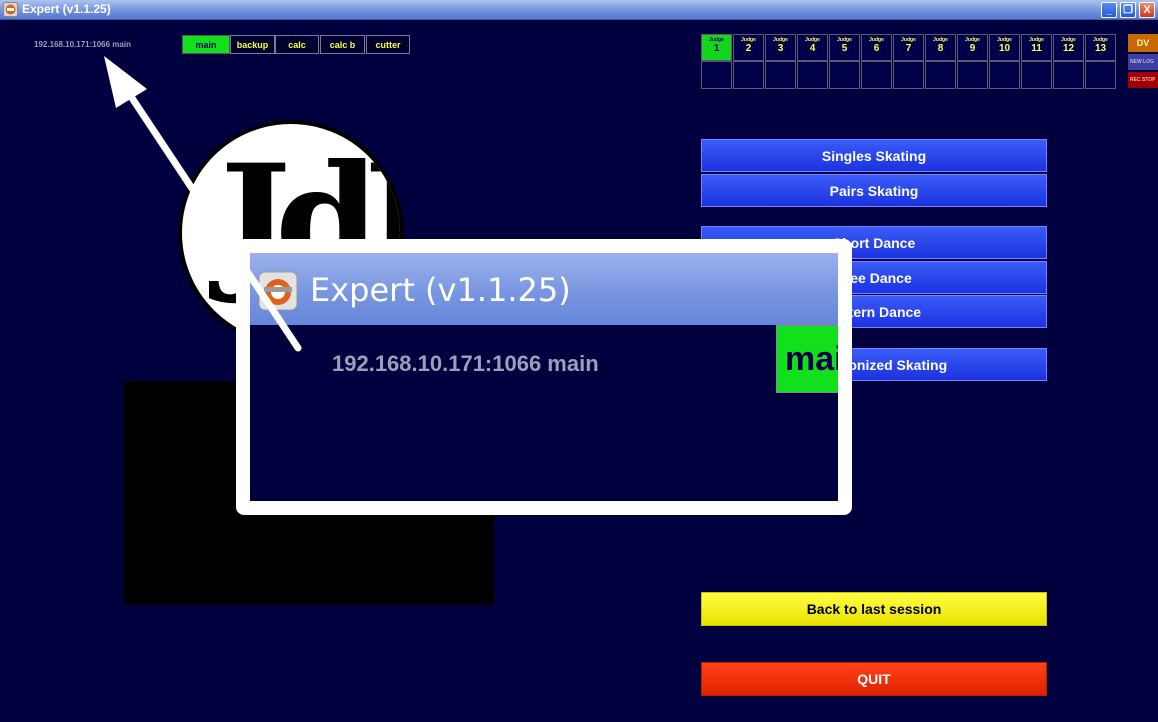 The height and width of the screenshot is (722, 1158). Describe the element at coordinates (874, 679) in the screenshot. I see `quit-button: QUIT` at that location.